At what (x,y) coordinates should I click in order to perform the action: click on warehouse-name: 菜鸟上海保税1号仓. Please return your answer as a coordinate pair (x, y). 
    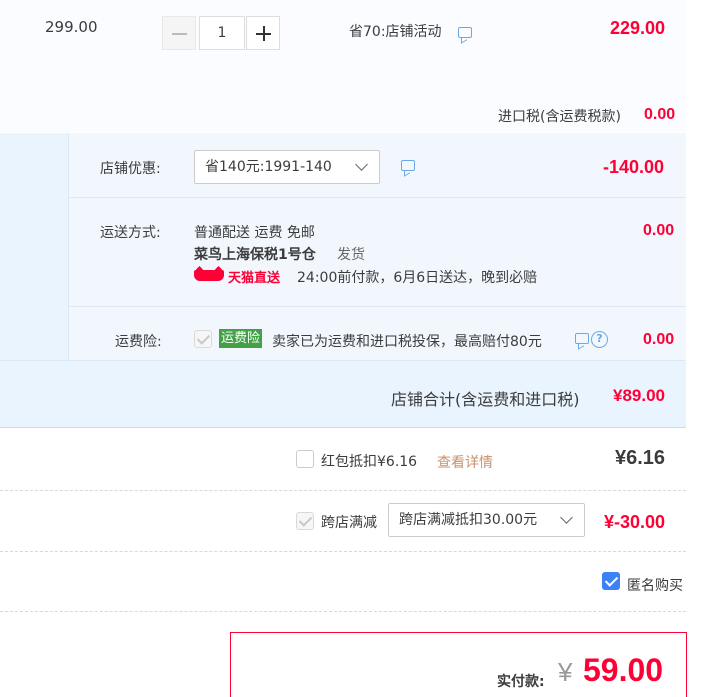
    Looking at the image, I should click on (255, 255).